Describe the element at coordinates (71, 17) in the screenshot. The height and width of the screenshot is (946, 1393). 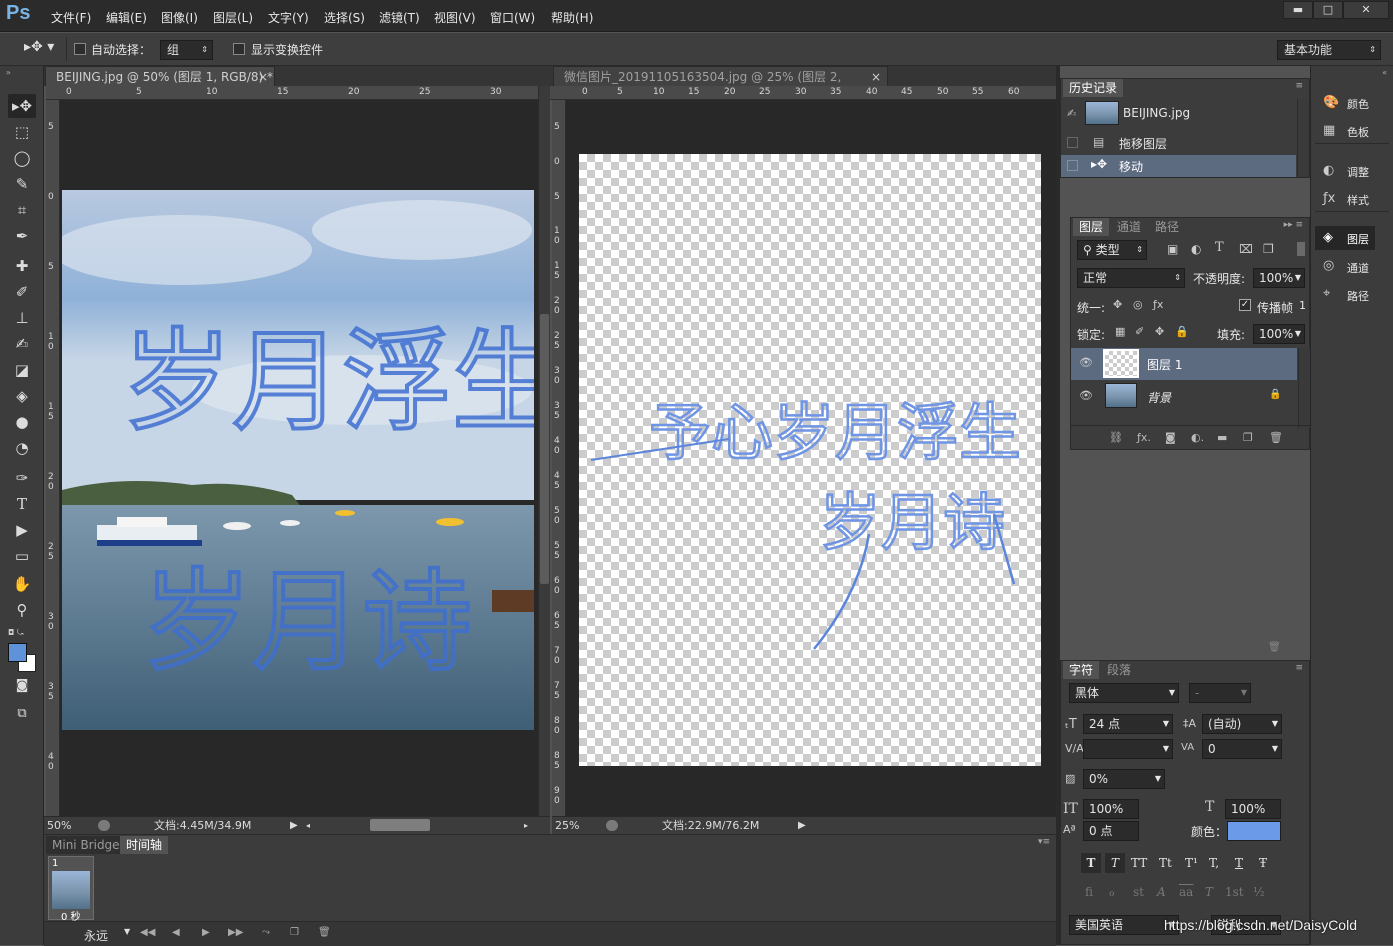
I see `menu-file: 文件(F)` at that location.